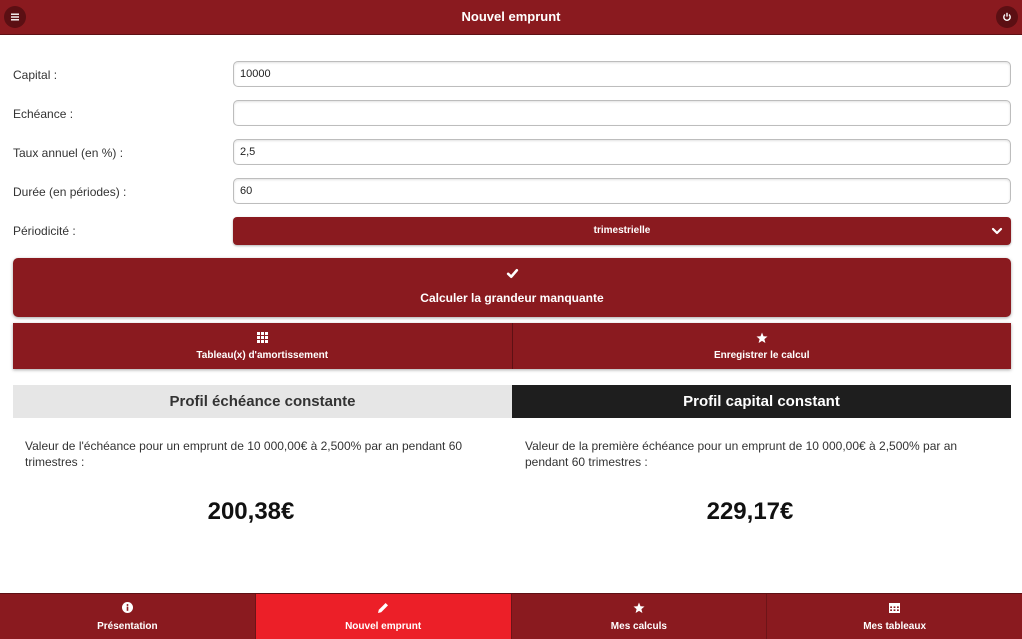 This screenshot has width=1022, height=639. I want to click on enregistrer-calcul-button: Enregistrer le calcul, so click(761, 346).